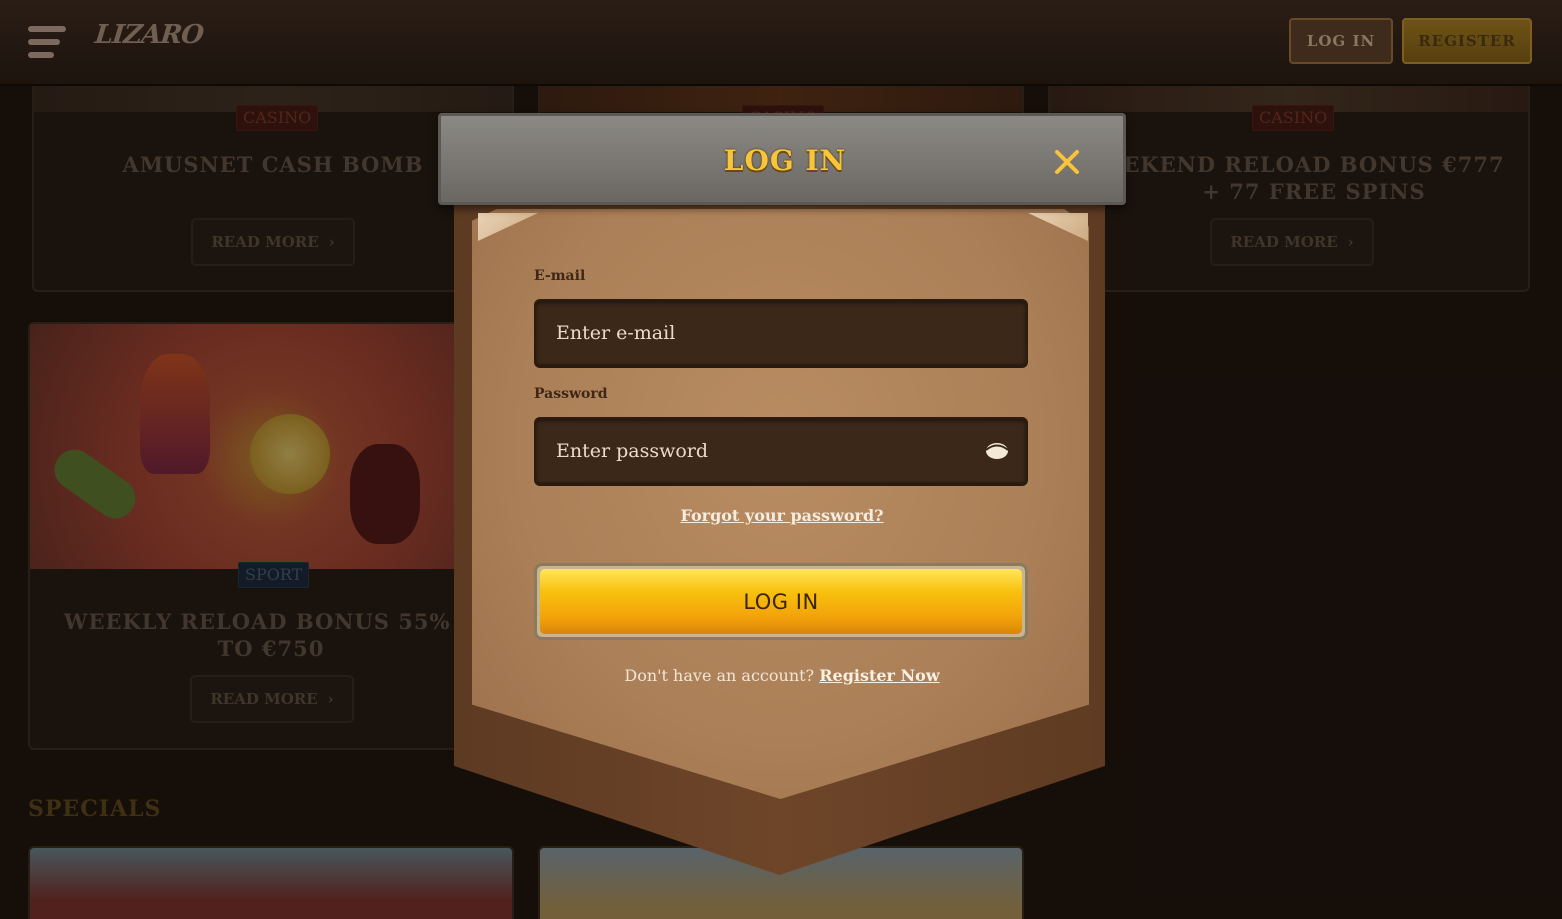 This screenshot has width=1562, height=919. What do you see at coordinates (148, 35) in the screenshot?
I see `site-logo: LIZARO` at bounding box center [148, 35].